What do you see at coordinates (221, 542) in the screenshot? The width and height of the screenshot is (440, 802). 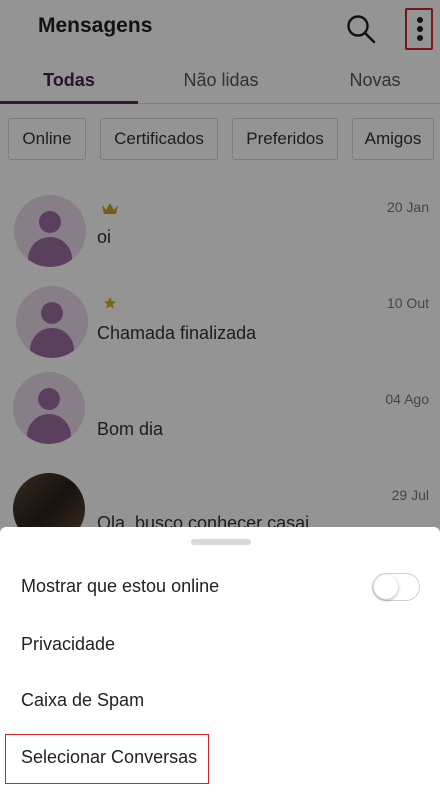 I see `sheet-drag-handle` at bounding box center [221, 542].